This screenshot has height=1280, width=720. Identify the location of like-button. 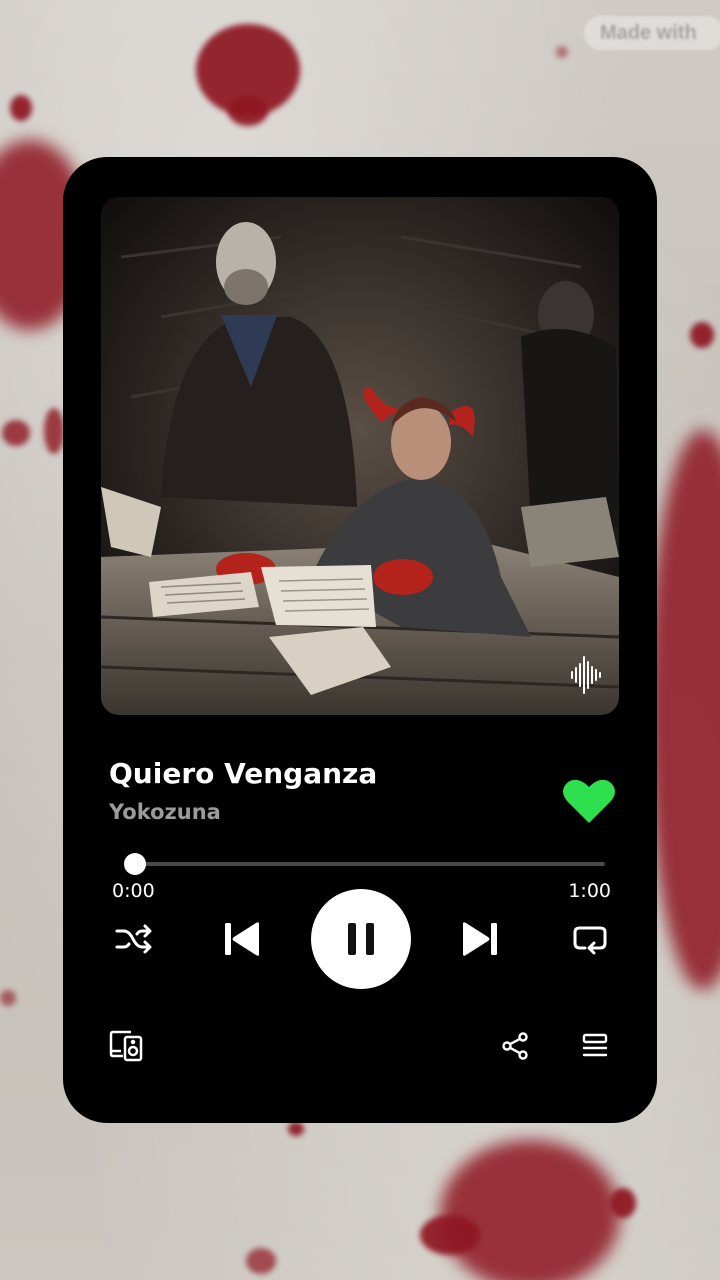
(589, 801).